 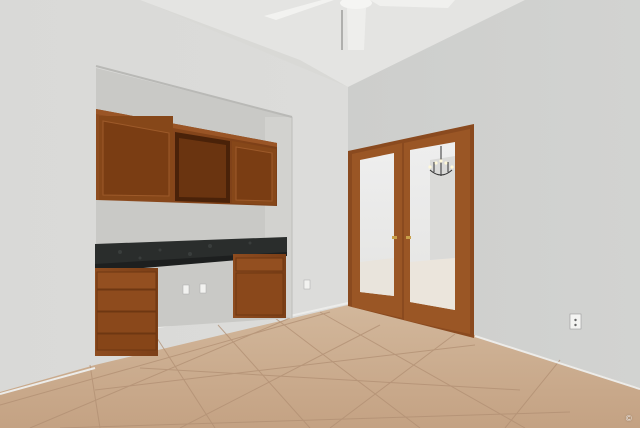 I want to click on lower-cabinet-right, so click(x=259, y=286).